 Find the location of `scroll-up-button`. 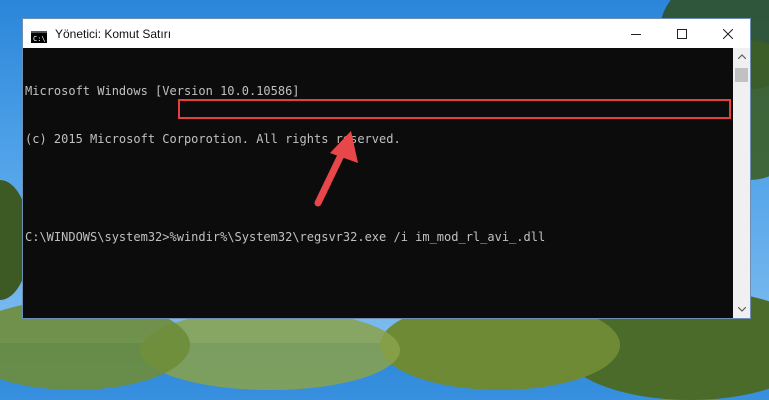

scroll-up-button is located at coordinates (741, 56).